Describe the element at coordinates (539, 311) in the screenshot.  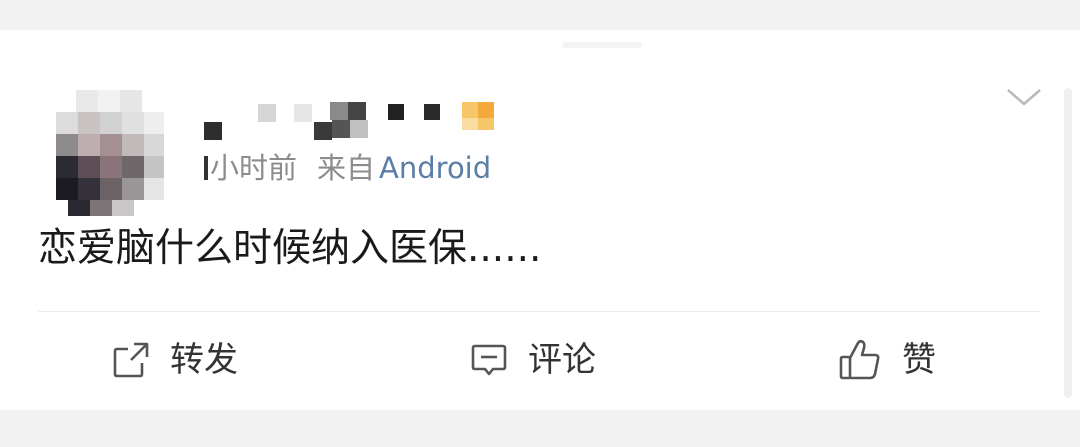
I see `divider` at that location.